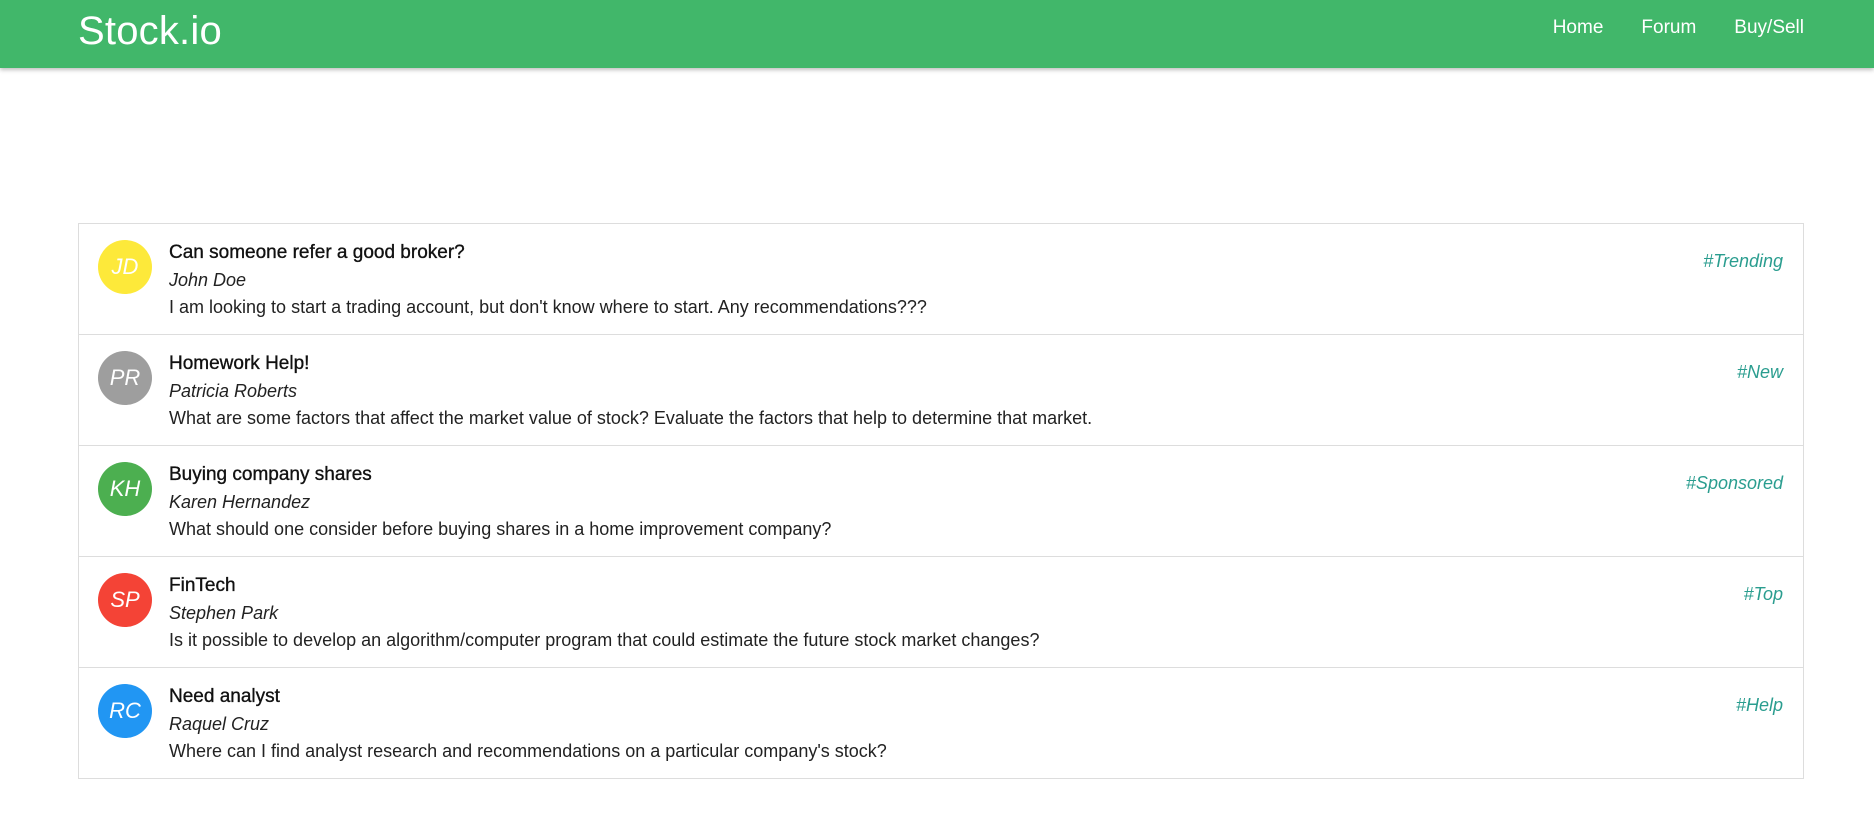 The width and height of the screenshot is (1874, 836). What do you see at coordinates (219, 724) in the screenshot?
I see `post-author: Raquel Cruz` at bounding box center [219, 724].